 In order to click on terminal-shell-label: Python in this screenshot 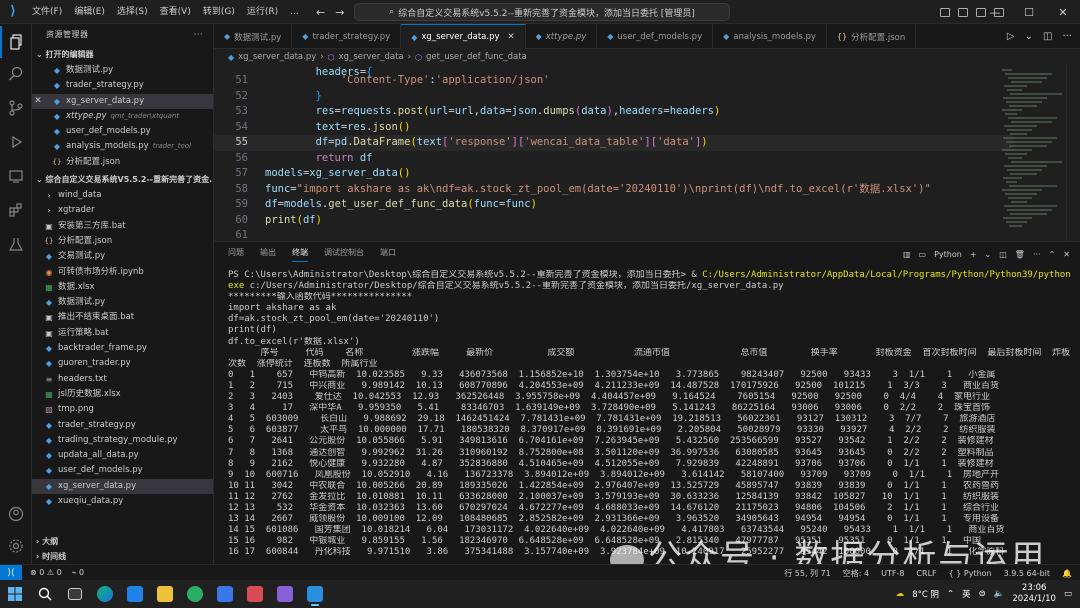, I will do `click(948, 254)`.